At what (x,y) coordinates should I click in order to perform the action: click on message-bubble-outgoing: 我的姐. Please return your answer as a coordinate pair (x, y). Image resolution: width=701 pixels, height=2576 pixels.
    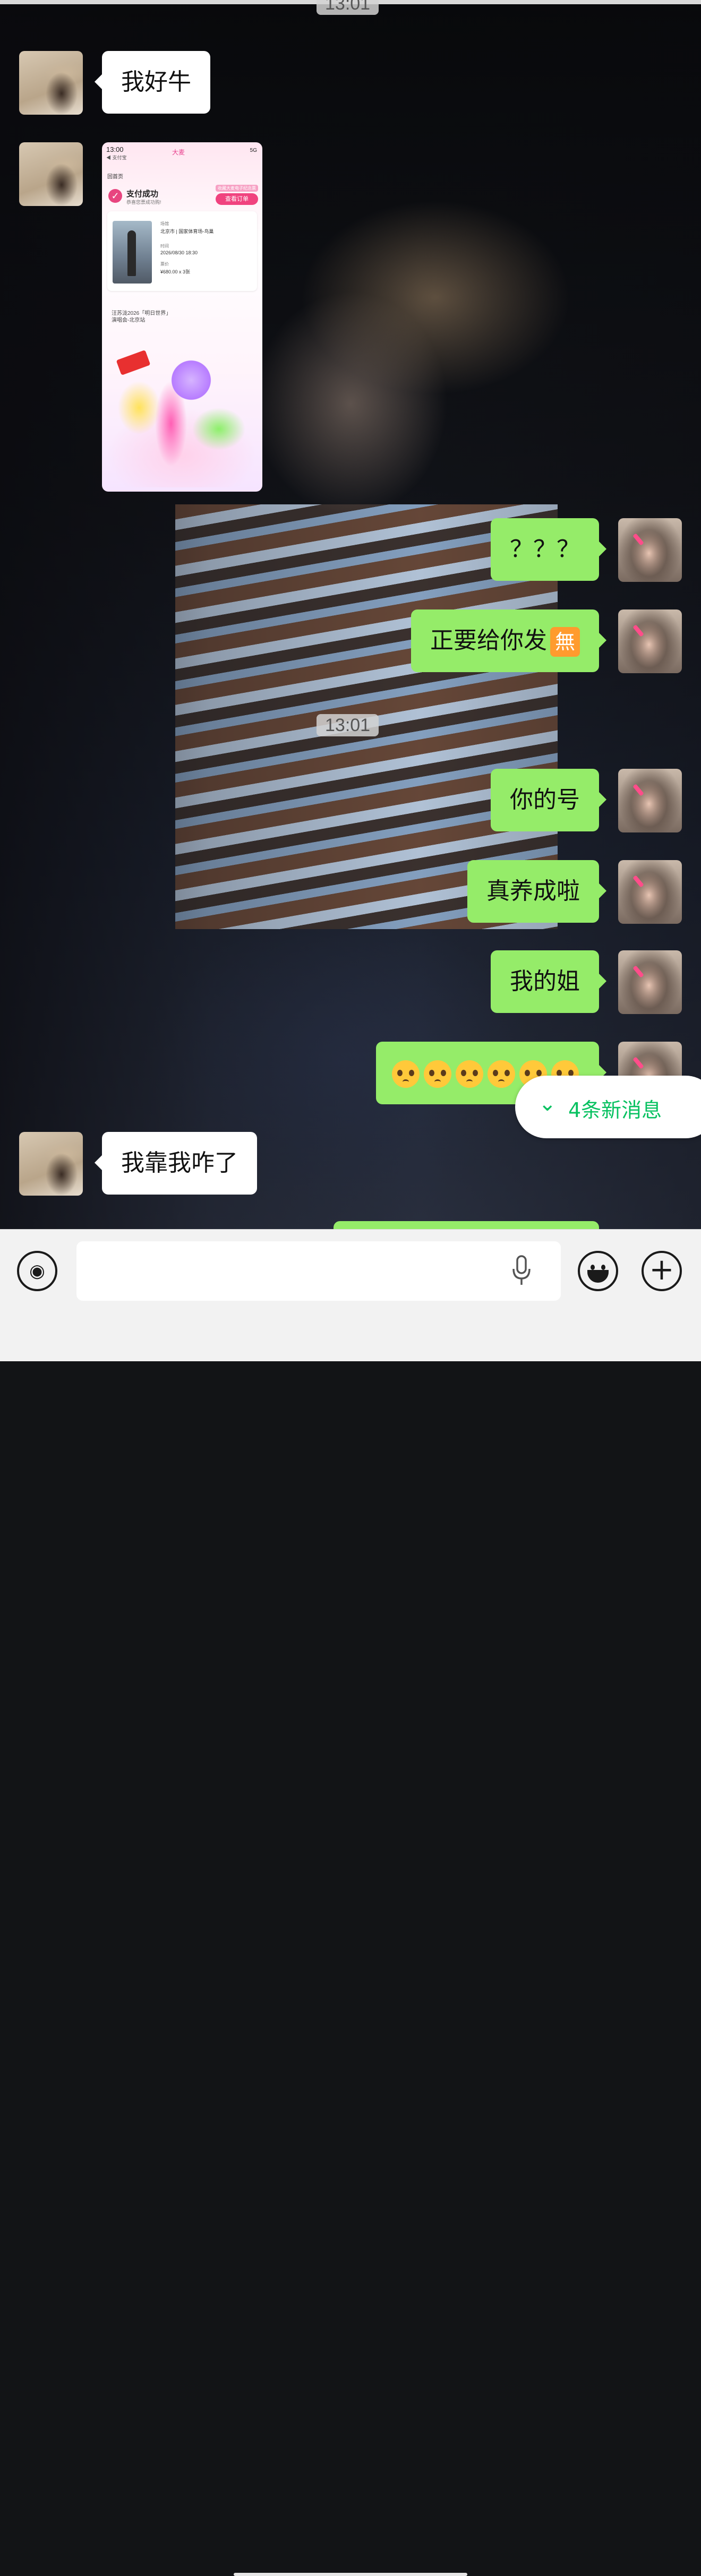
    Looking at the image, I should click on (548, 982).